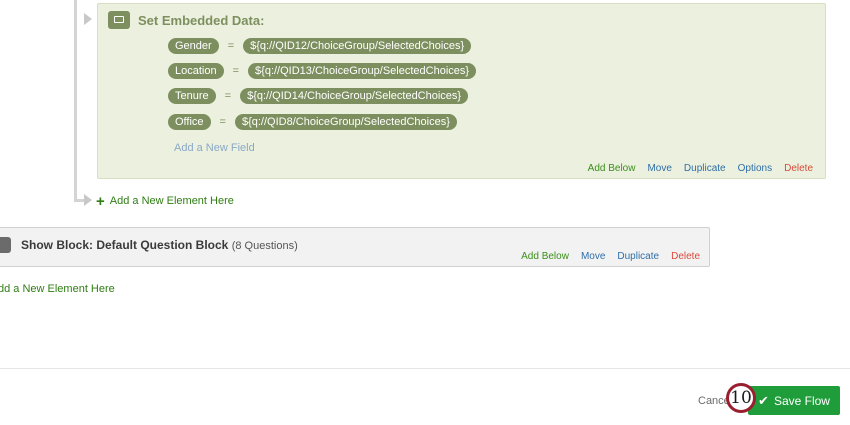  What do you see at coordinates (214, 148) in the screenshot?
I see `add-new-field-link: Add a New Field` at bounding box center [214, 148].